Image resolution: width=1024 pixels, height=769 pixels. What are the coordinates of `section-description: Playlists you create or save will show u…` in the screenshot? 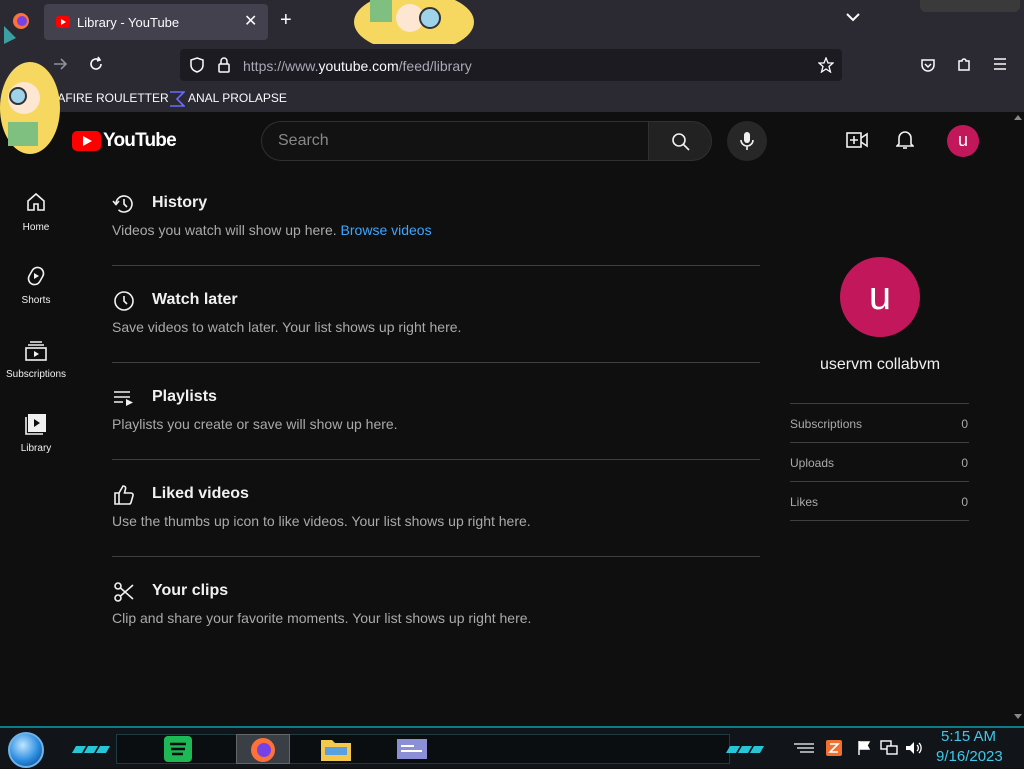 It's located at (255, 424).